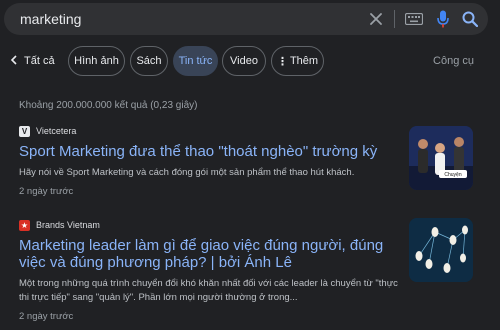 The width and height of the screenshot is (500, 330). I want to click on source-name: Brands Vietnam, so click(68, 225).